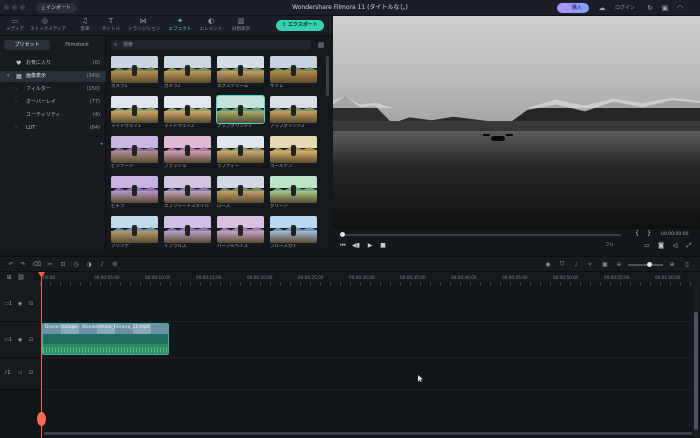 The image size is (700, 438). Describe the element at coordinates (63, 264) in the screenshot. I see `crop-icon: ⊡` at that location.